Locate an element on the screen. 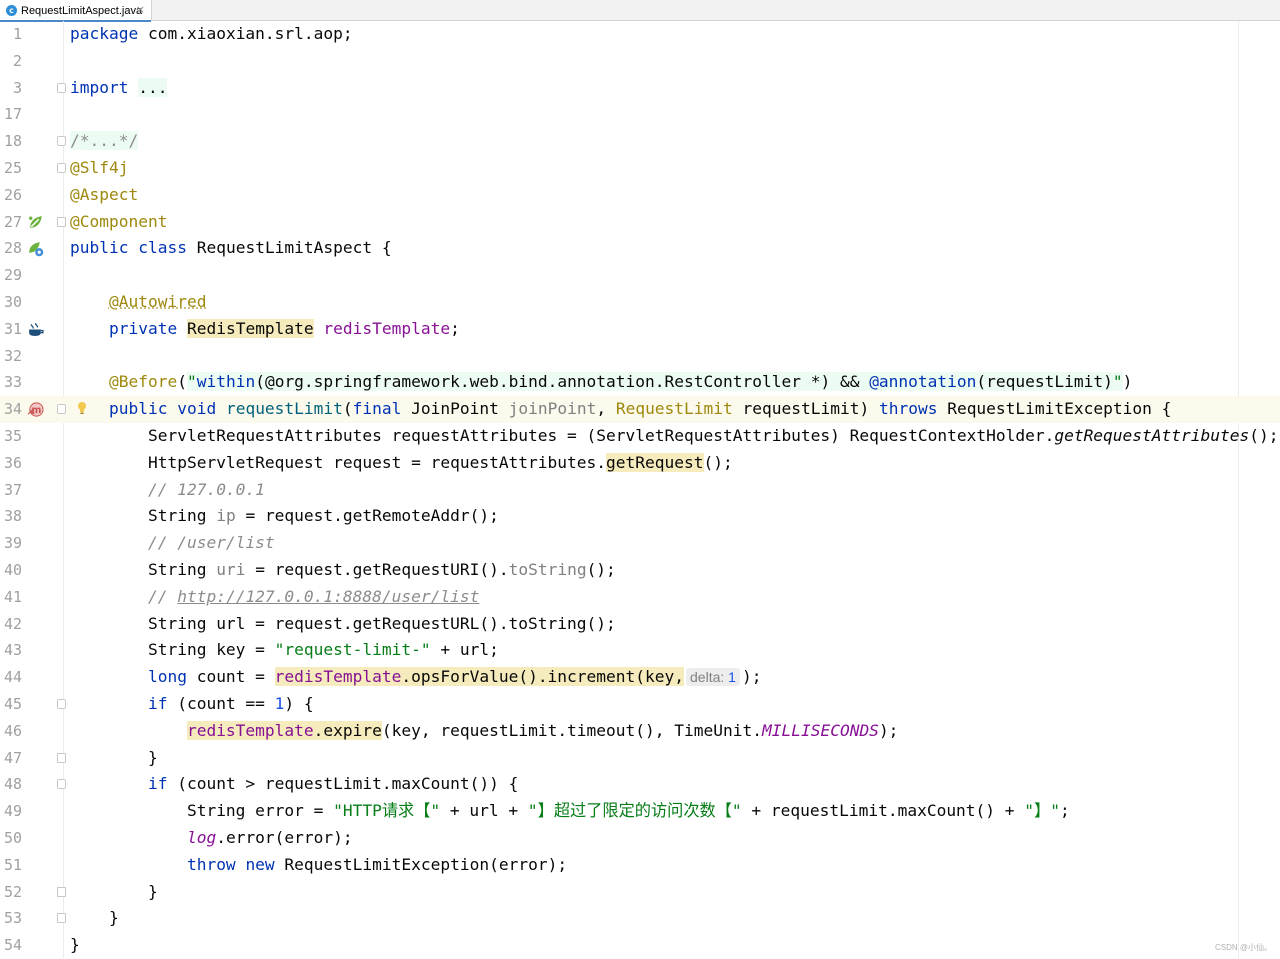  code-text: package com.xiaoxian.srl.aop; is located at coordinates (211, 33).